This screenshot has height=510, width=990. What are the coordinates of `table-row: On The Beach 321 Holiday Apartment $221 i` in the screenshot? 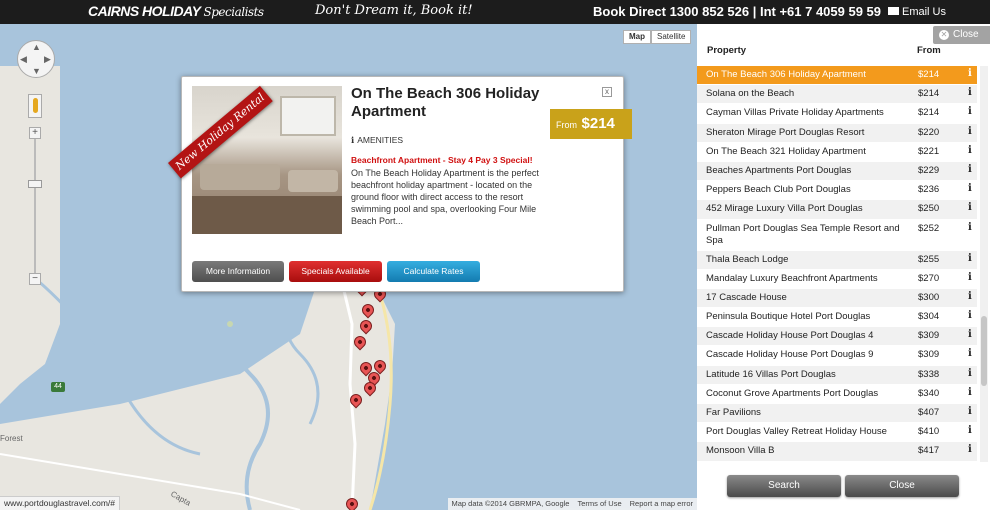 It's located at (837, 152).